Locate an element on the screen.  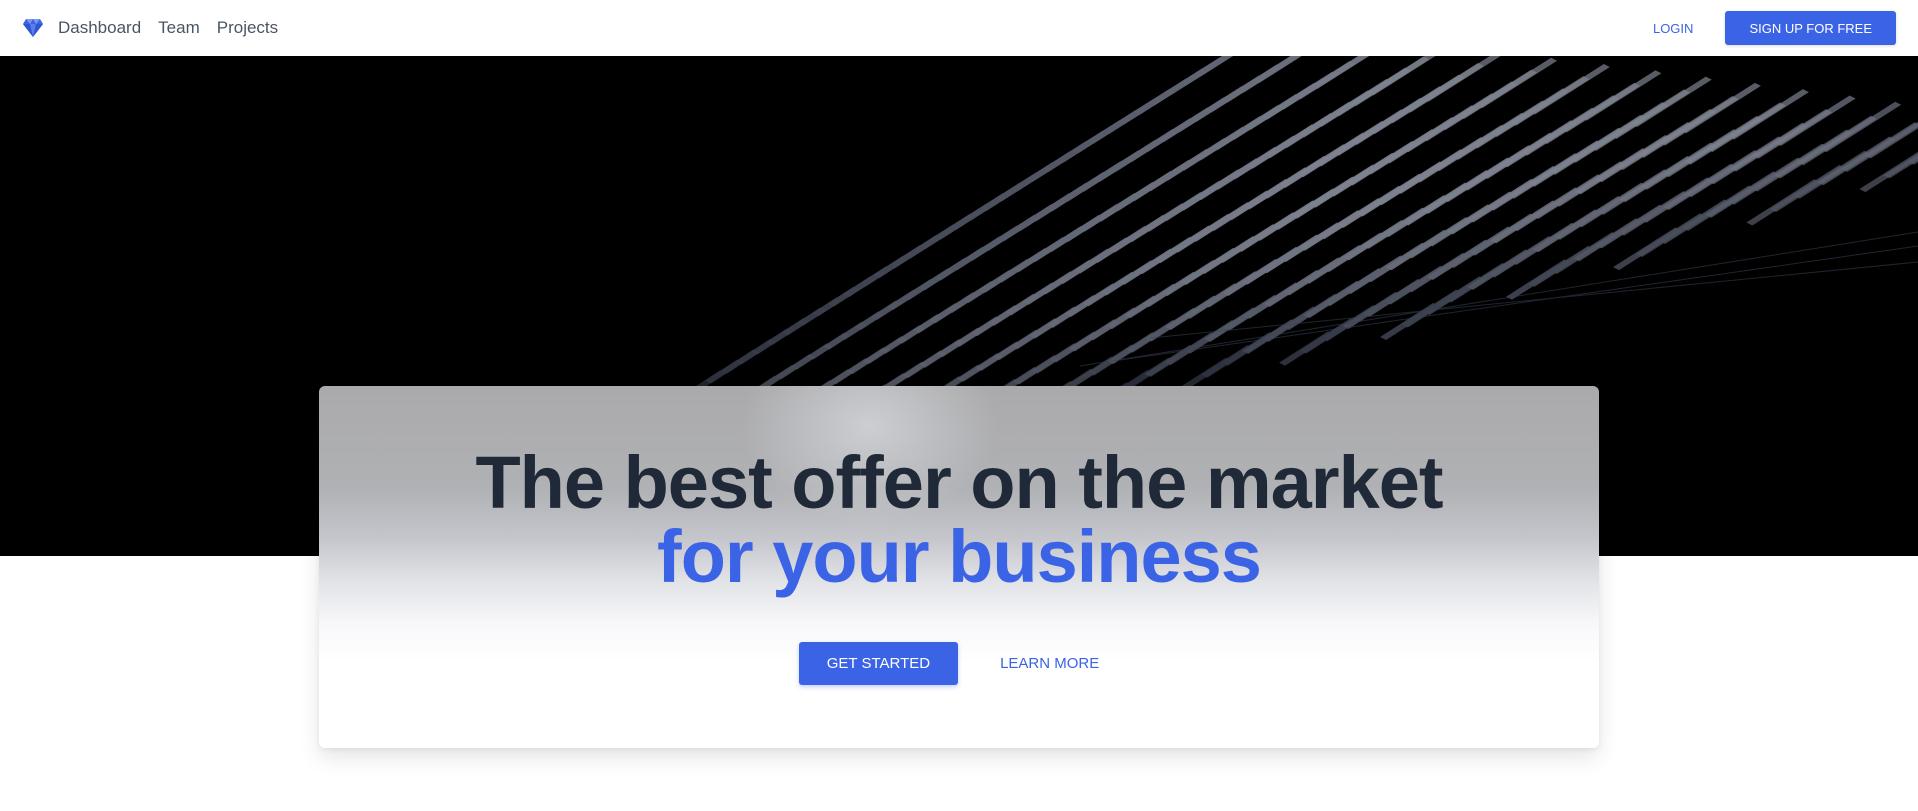
nav-link-team: Team is located at coordinates (179, 28).